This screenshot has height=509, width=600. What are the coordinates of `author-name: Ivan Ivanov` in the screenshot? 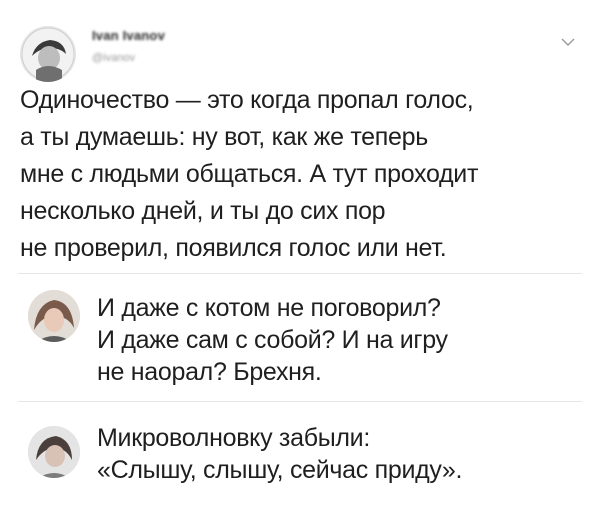 It's located at (128, 35).